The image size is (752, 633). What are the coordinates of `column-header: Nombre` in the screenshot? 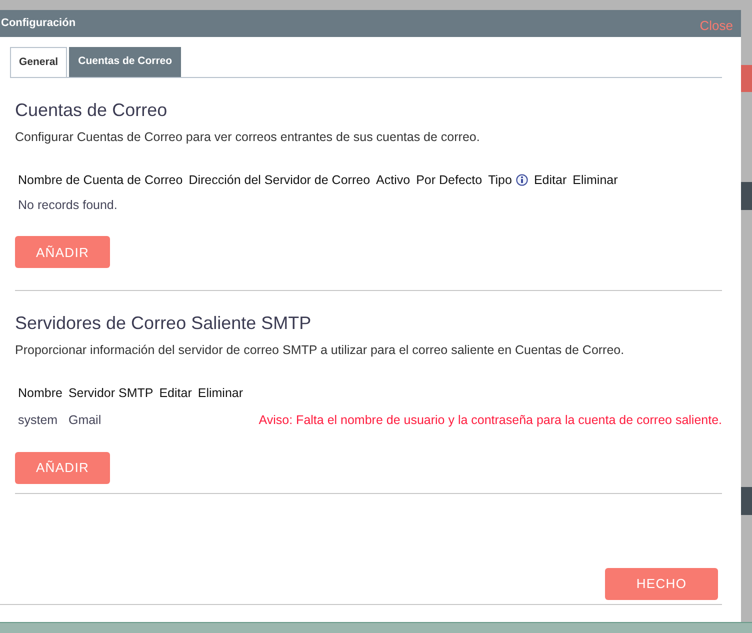 It's located at (40, 393).